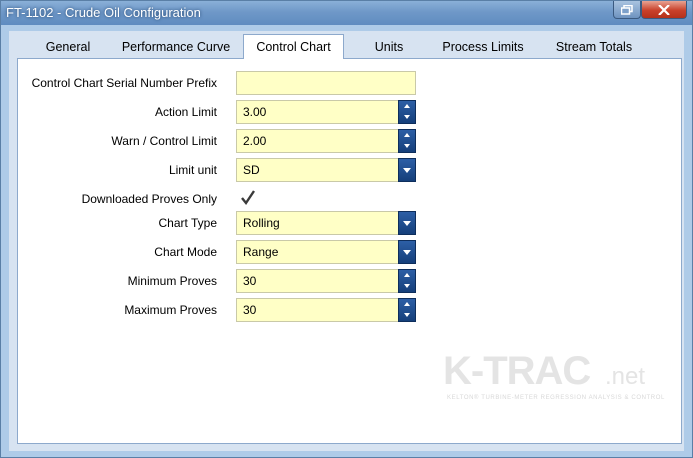  I want to click on max-proves-label: Maximum Proves, so click(170, 310).